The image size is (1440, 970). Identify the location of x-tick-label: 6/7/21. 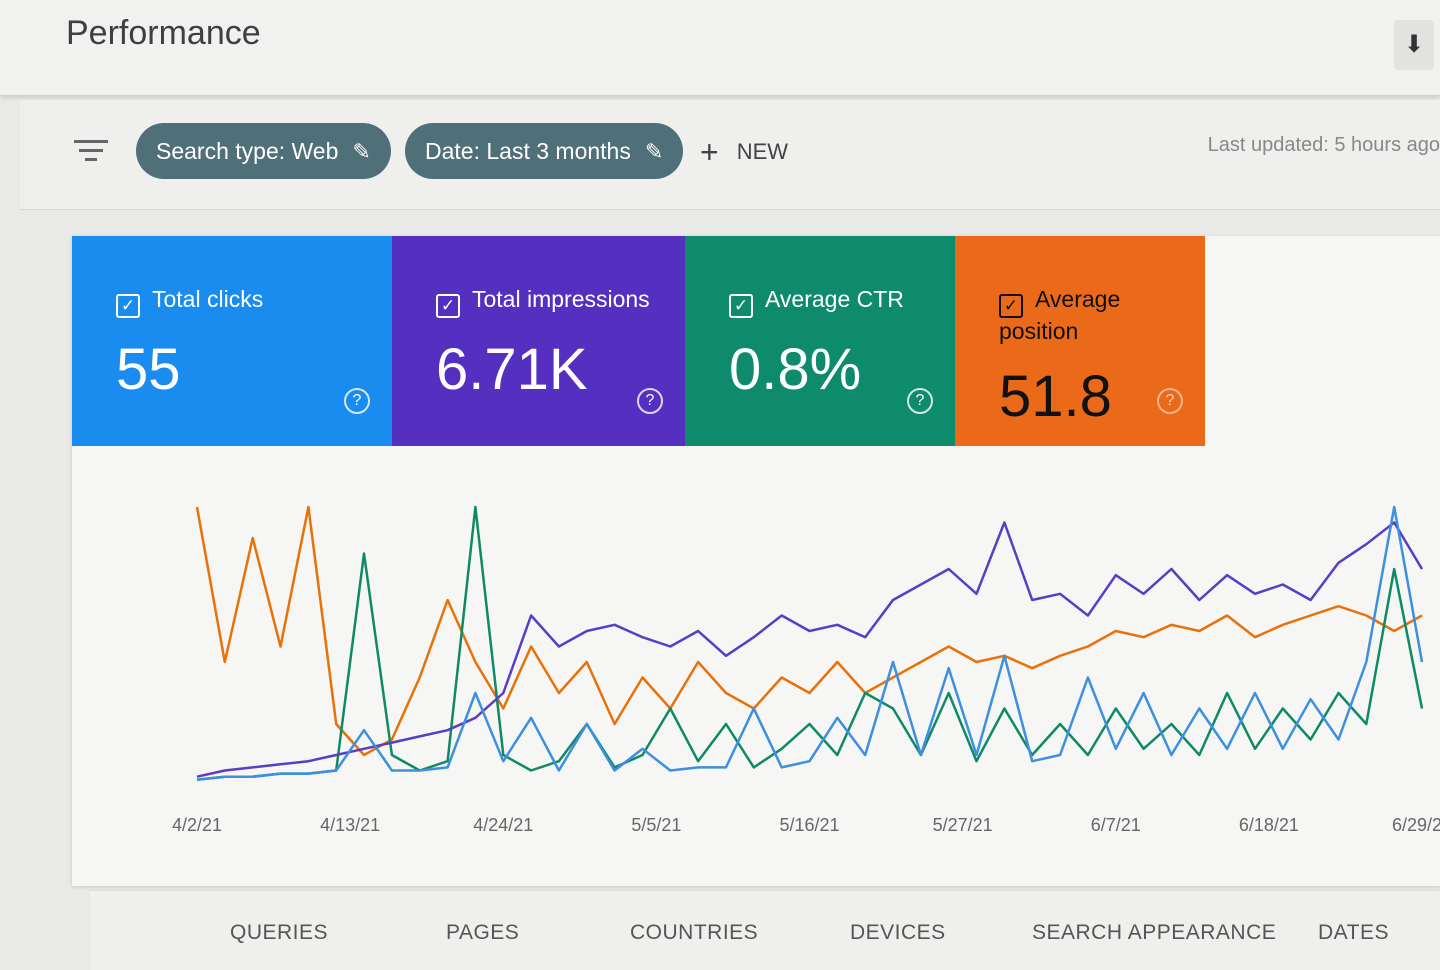
(1116, 825).